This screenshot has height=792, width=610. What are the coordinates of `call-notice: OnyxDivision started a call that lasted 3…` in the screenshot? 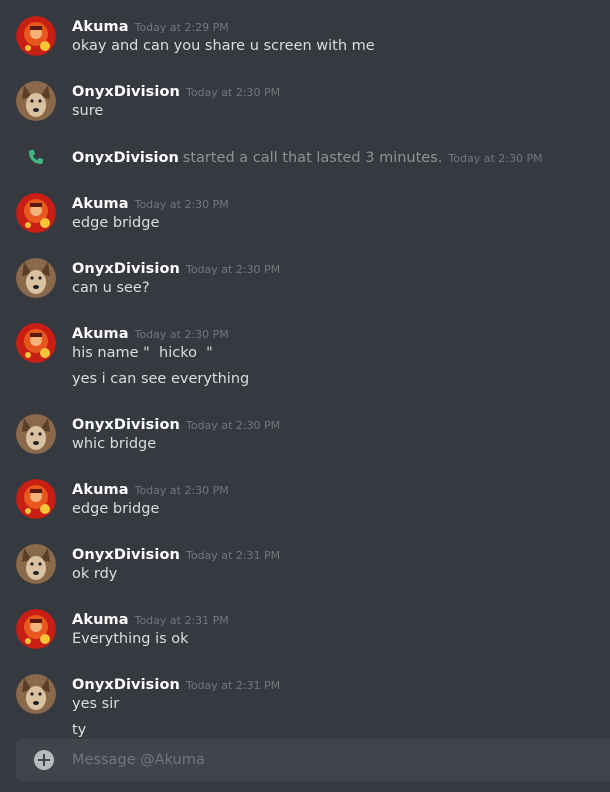 It's located at (305, 158).